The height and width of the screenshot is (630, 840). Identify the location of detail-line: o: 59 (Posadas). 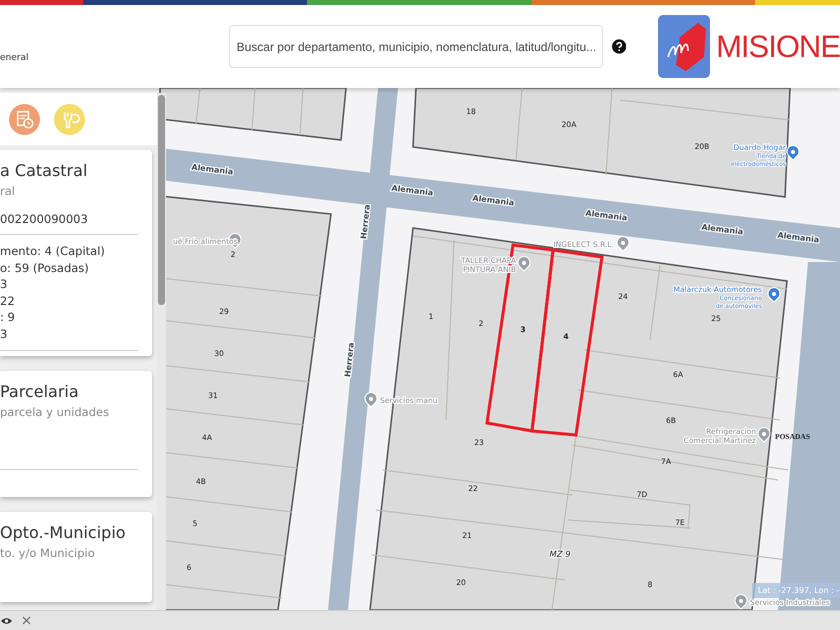
(45, 268).